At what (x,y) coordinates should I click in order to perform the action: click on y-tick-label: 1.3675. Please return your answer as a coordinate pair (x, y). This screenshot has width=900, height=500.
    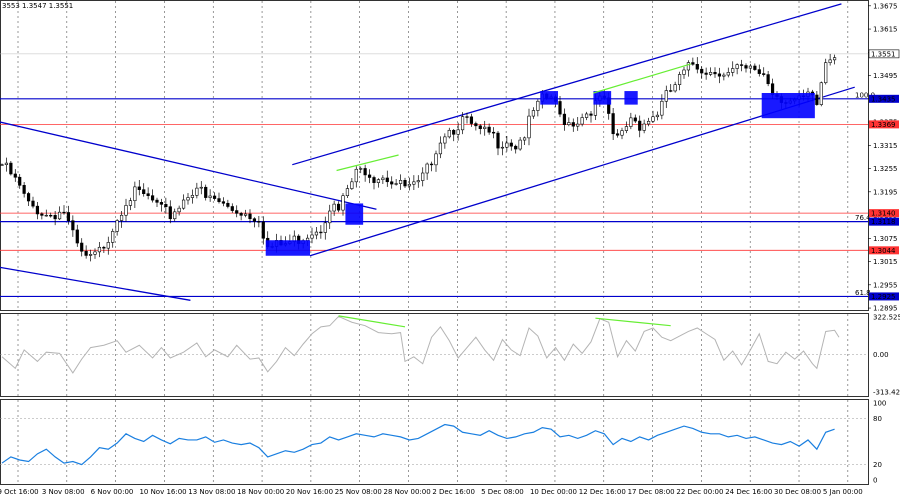
    Looking at the image, I should click on (885, 6).